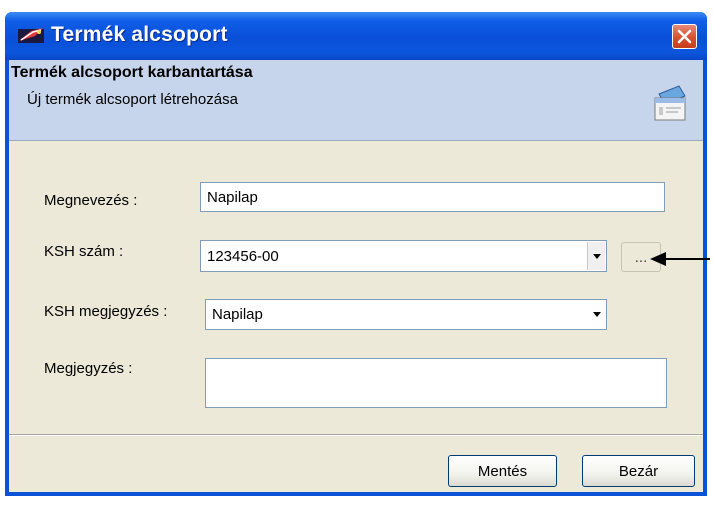  I want to click on close-button: Bezár, so click(638, 471).